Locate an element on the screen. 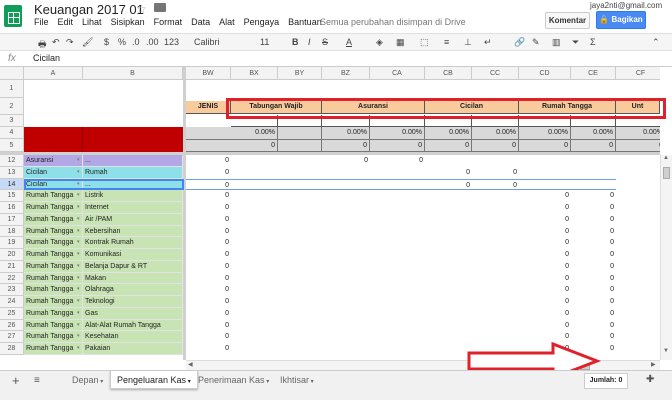 The height and width of the screenshot is (400, 672). nama-cell: Kesehatan is located at coordinates (133, 337).